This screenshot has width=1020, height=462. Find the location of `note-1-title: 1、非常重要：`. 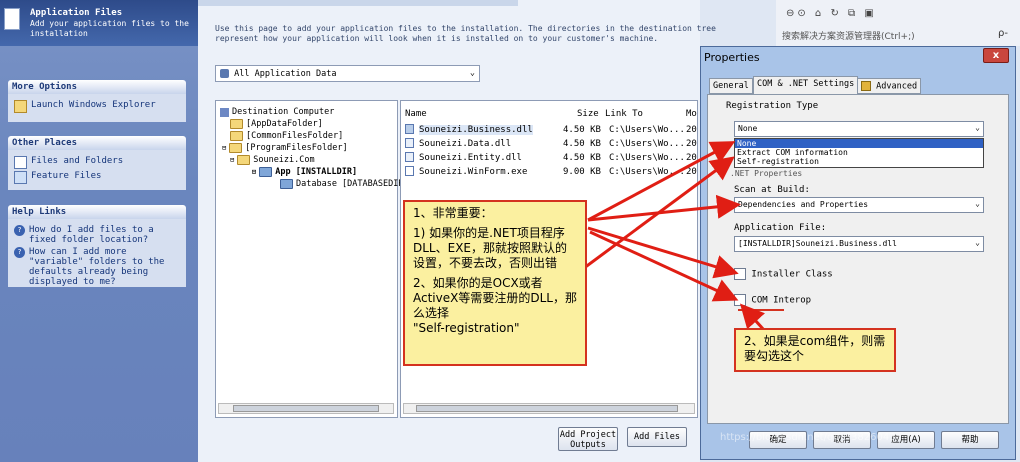

note-1-title: 1、非常重要： is located at coordinates (453, 213).